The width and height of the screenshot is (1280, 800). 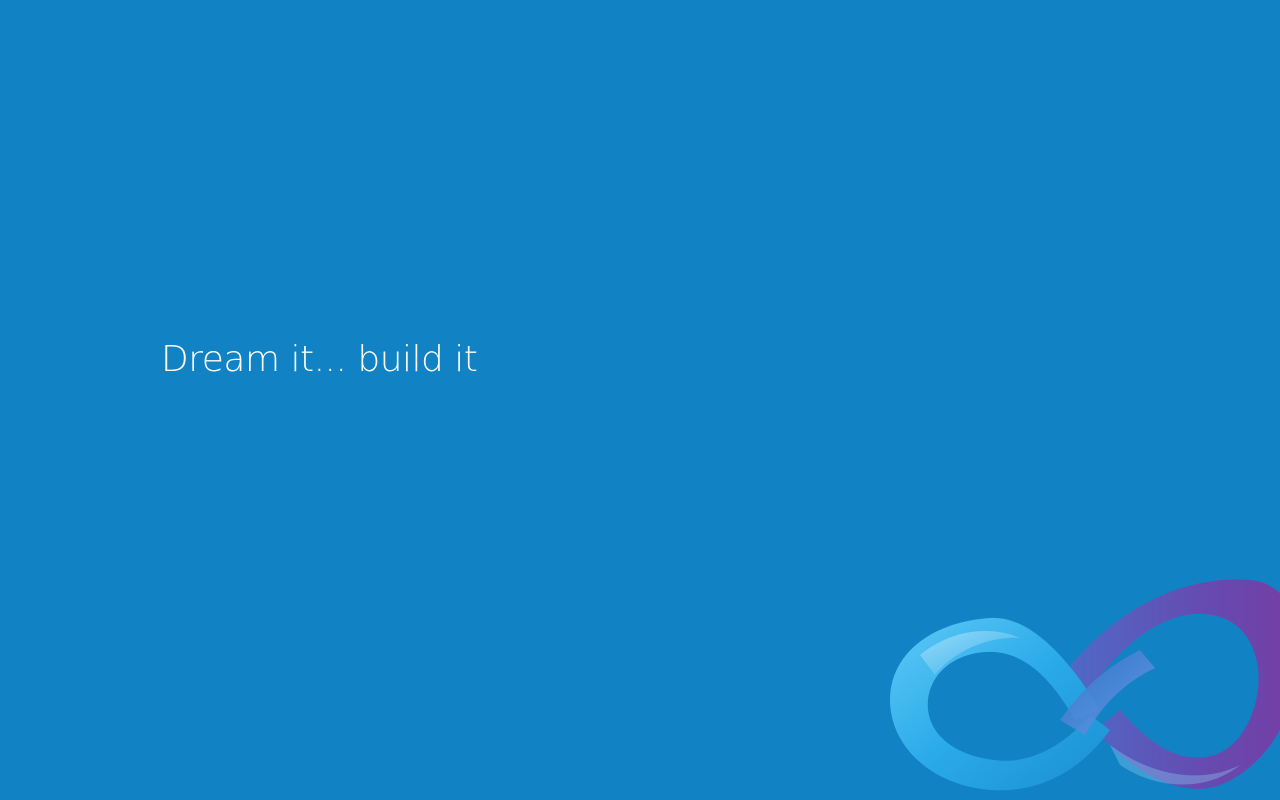 What do you see at coordinates (319, 359) in the screenshot?
I see `wallpaper-tagline: Dream it... build it` at bounding box center [319, 359].